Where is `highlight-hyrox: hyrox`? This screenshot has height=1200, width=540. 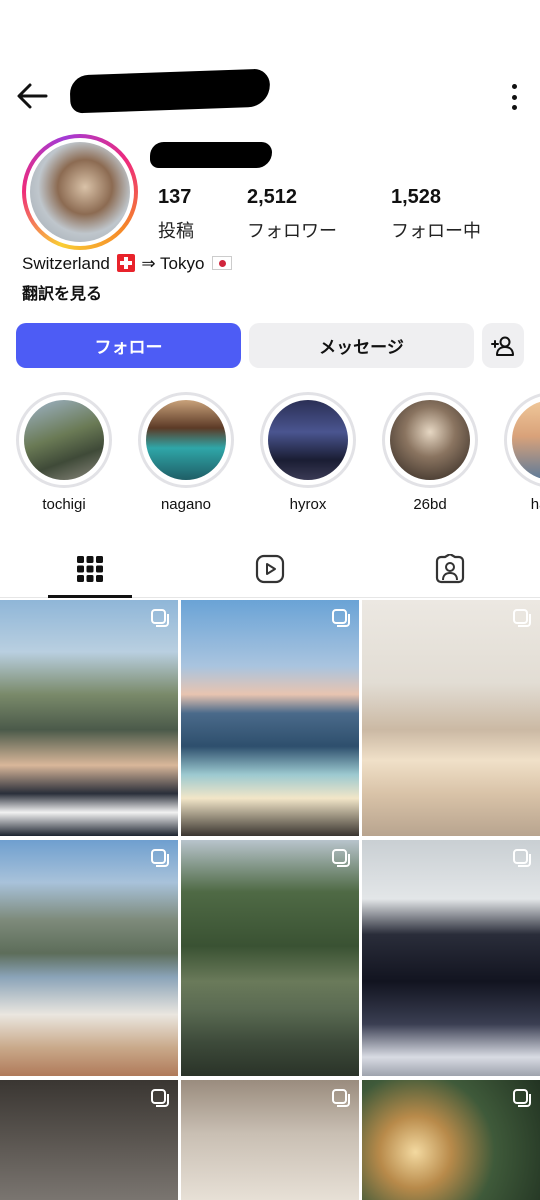 highlight-hyrox: hyrox is located at coordinates (308, 452).